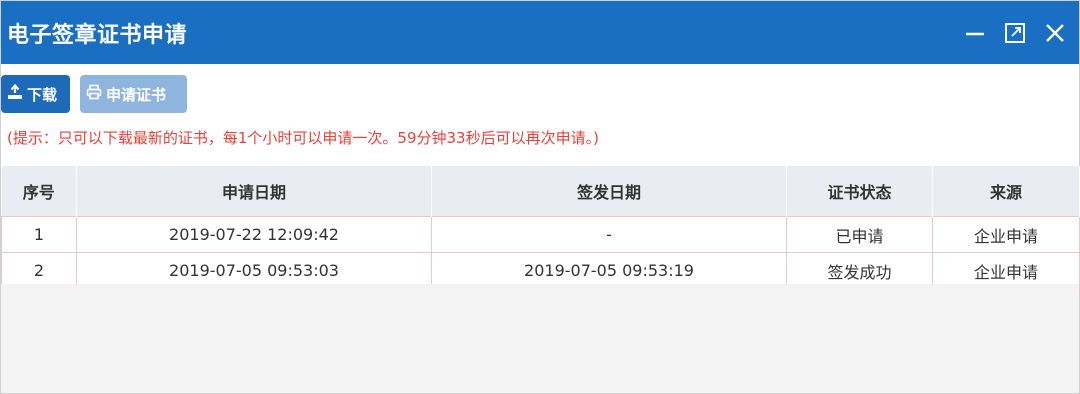  I want to click on column-header: 来源, so click(1006, 191).